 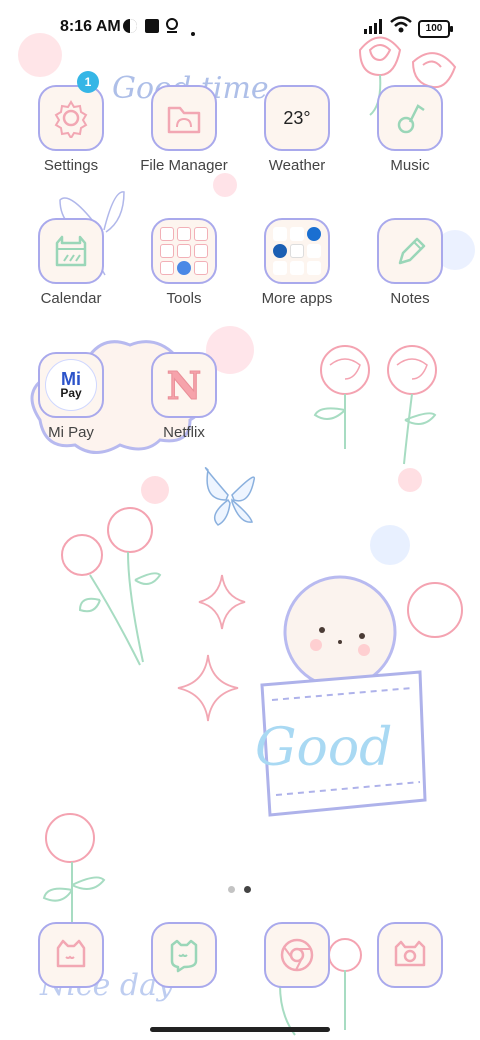 What do you see at coordinates (401, 27) in the screenshot?
I see `wifi-icon` at bounding box center [401, 27].